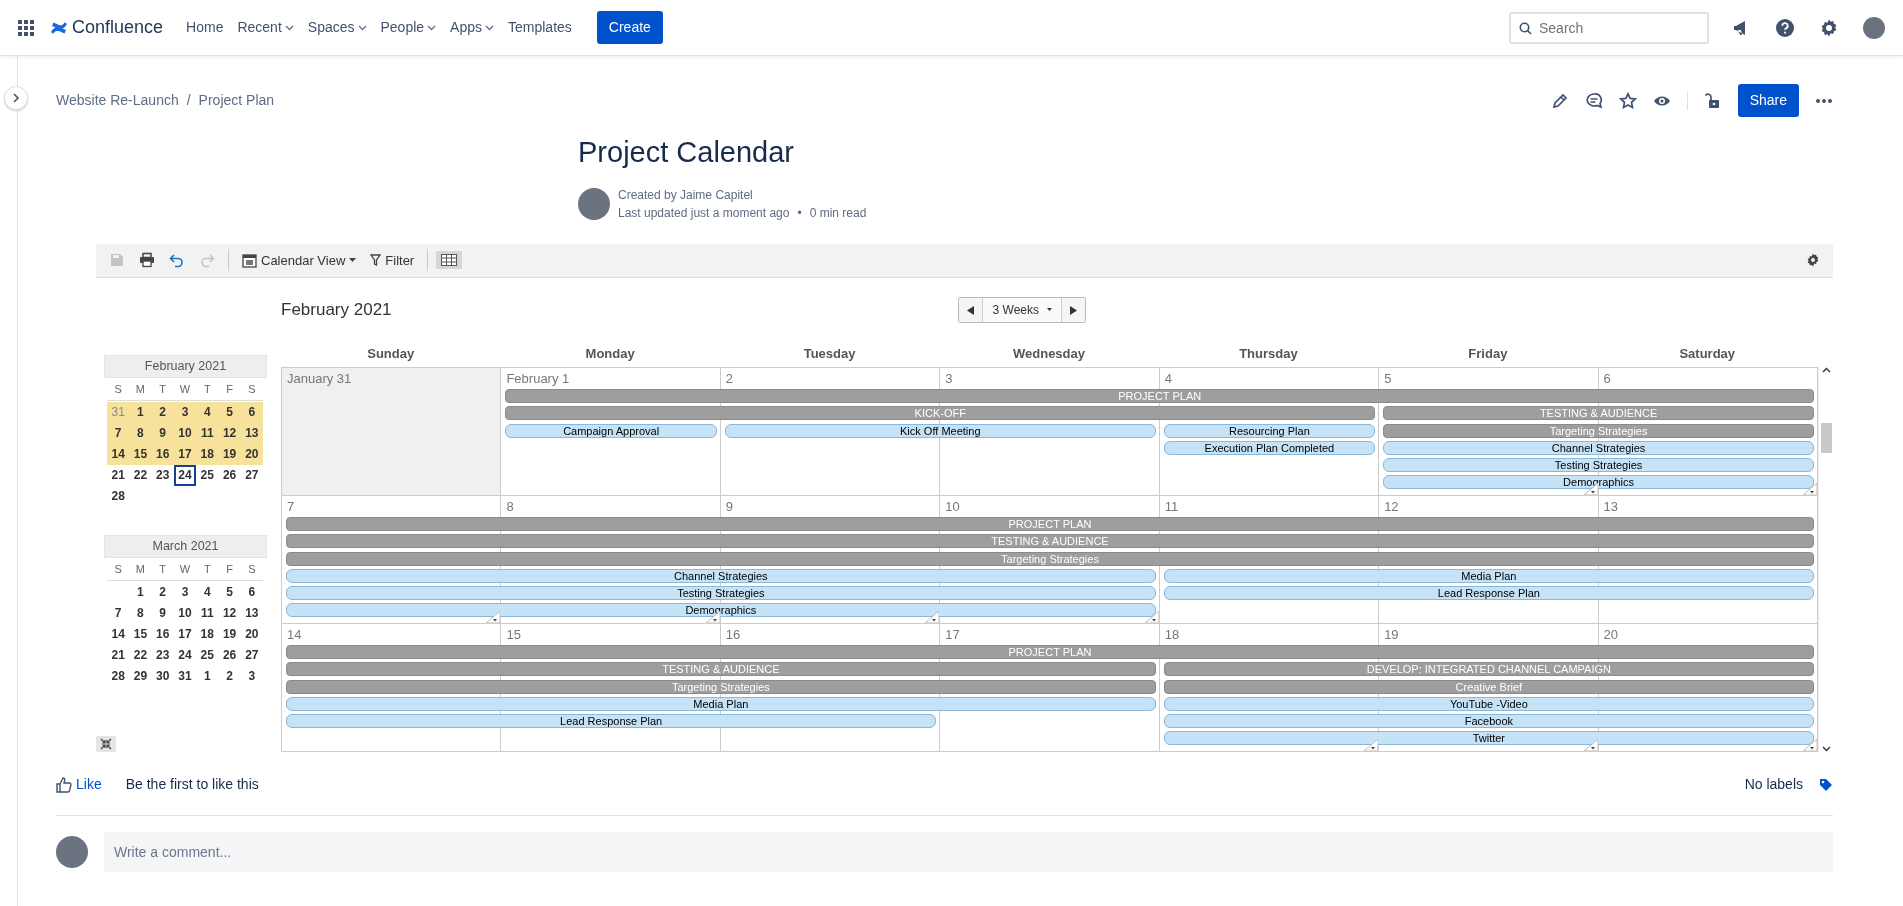 The height and width of the screenshot is (906, 1903). What do you see at coordinates (1826, 784) in the screenshot?
I see `add-label-button` at bounding box center [1826, 784].